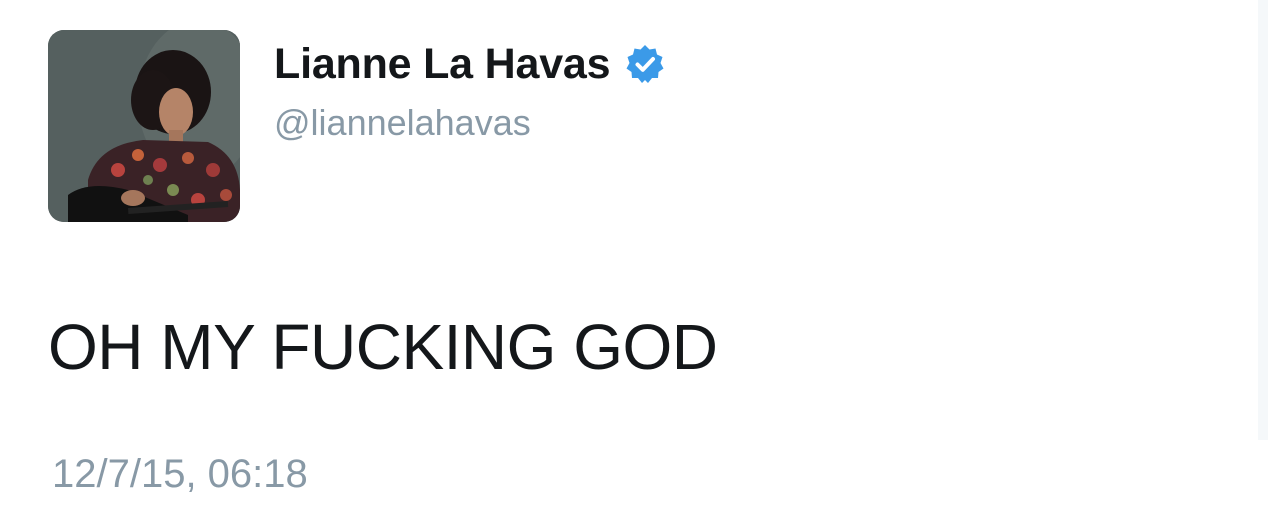 This screenshot has height=528, width=1280. Describe the element at coordinates (383, 347) in the screenshot. I see `tweet-text: OH MY FUCKING GOD` at that location.